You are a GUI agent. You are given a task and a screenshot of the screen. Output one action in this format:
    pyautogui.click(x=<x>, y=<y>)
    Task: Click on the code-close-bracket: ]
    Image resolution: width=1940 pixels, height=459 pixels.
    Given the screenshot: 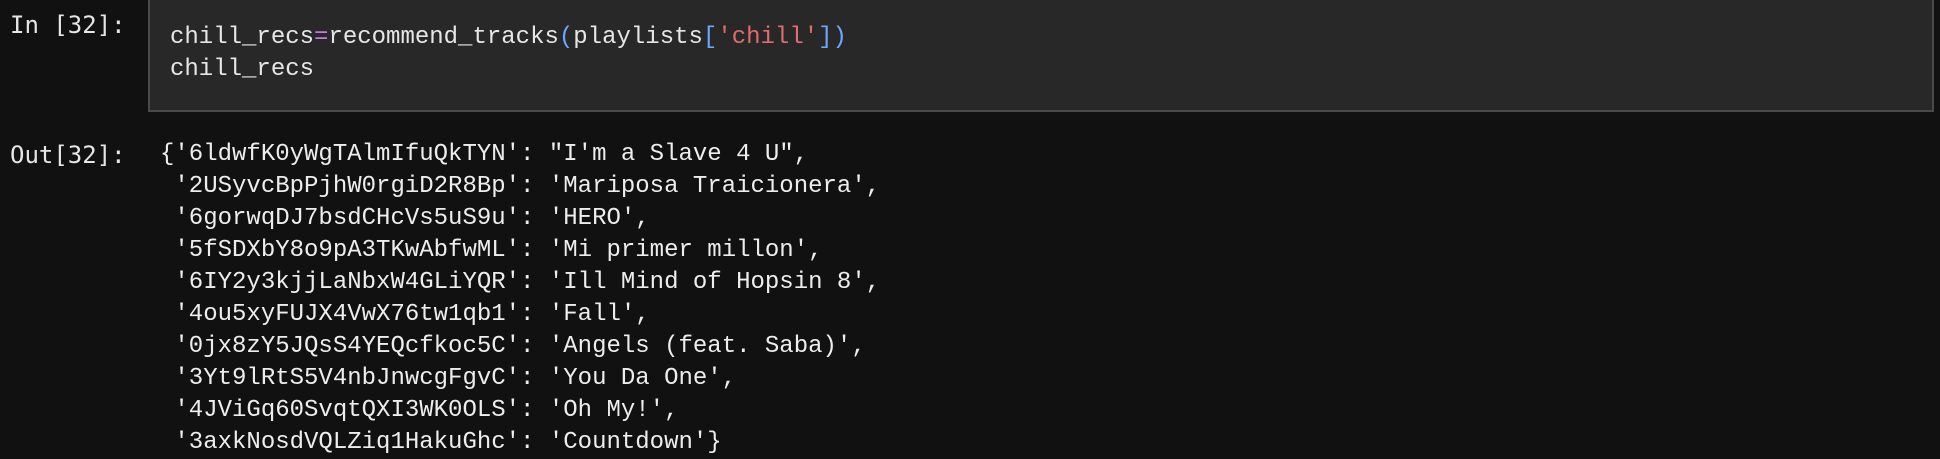 What is the action you would take?
    pyautogui.click(x=825, y=37)
    